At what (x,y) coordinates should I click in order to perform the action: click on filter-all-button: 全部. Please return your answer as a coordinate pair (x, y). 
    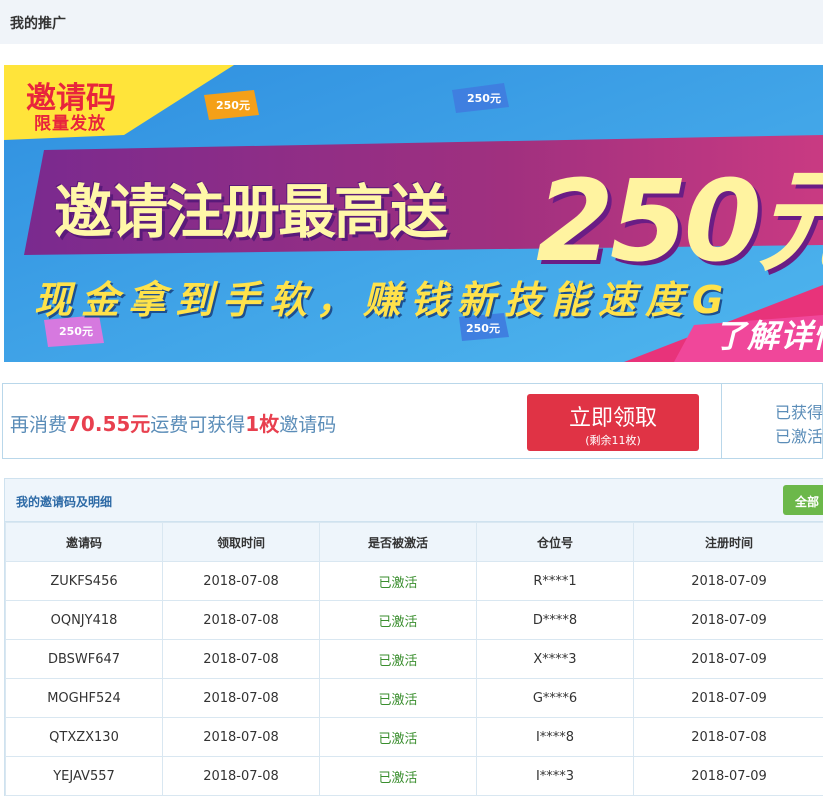
    Looking at the image, I should click on (803, 500).